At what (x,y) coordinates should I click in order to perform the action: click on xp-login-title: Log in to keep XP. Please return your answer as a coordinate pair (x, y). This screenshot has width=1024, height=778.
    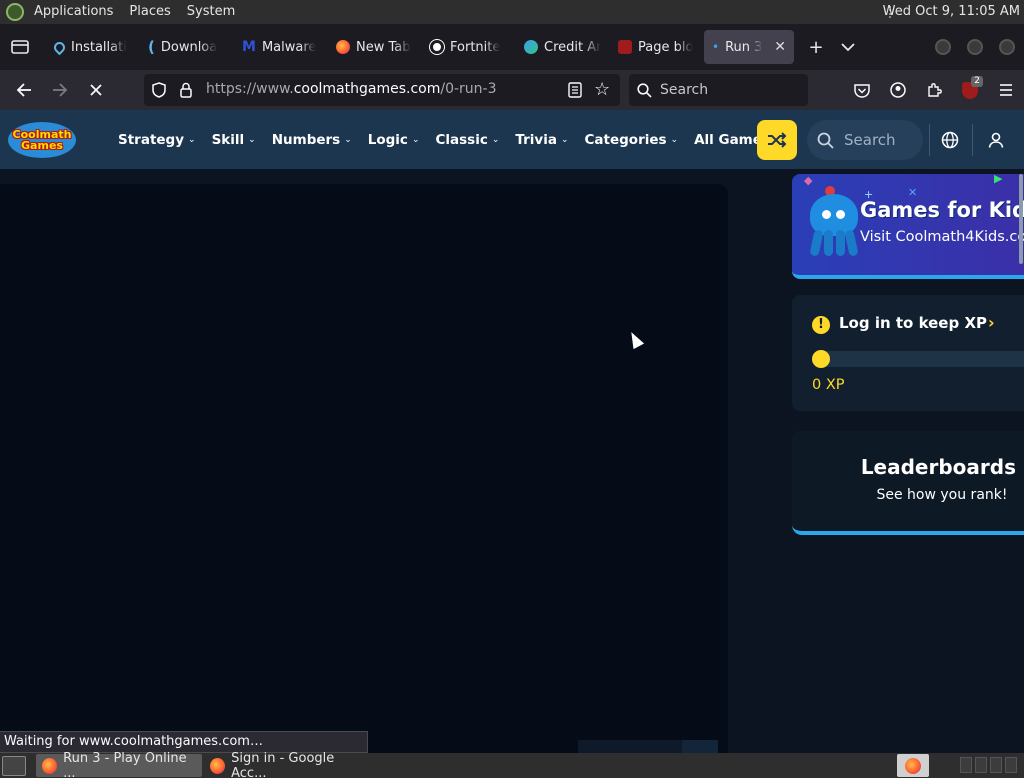
    Looking at the image, I should click on (913, 323).